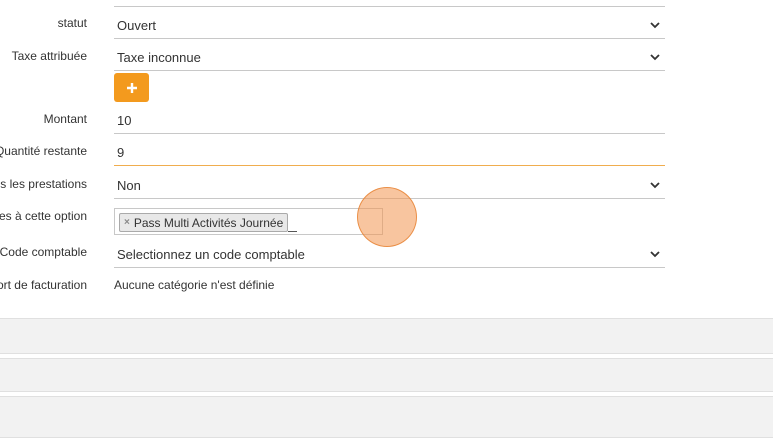  Describe the element at coordinates (389, 26) in the screenshot. I see `statut-select: Ouvert` at that location.